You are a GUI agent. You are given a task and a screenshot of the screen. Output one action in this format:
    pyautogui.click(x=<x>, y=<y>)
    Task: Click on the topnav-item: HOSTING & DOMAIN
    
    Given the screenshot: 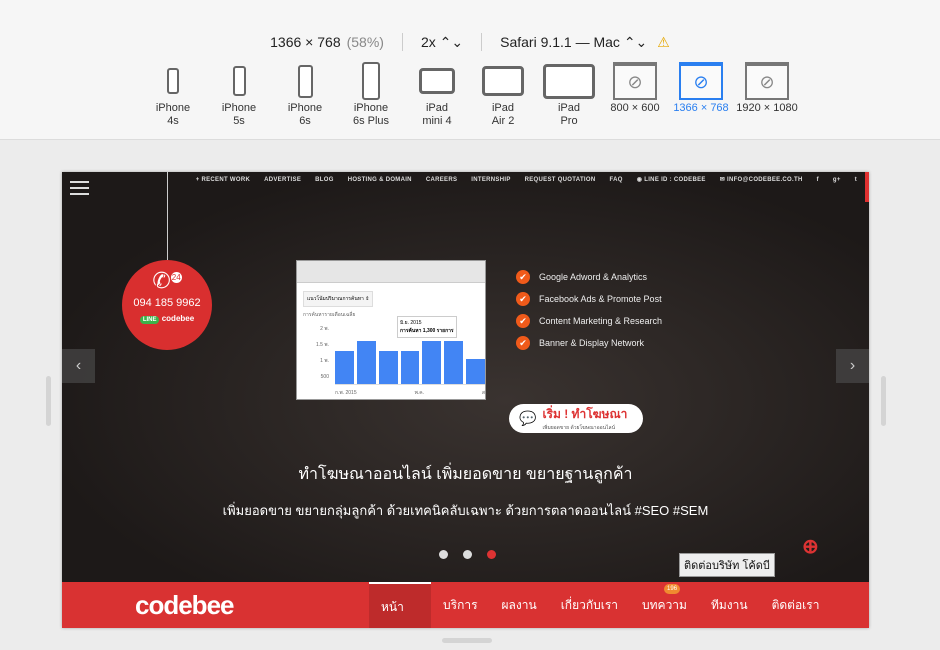 What is the action you would take?
    pyautogui.click(x=380, y=180)
    